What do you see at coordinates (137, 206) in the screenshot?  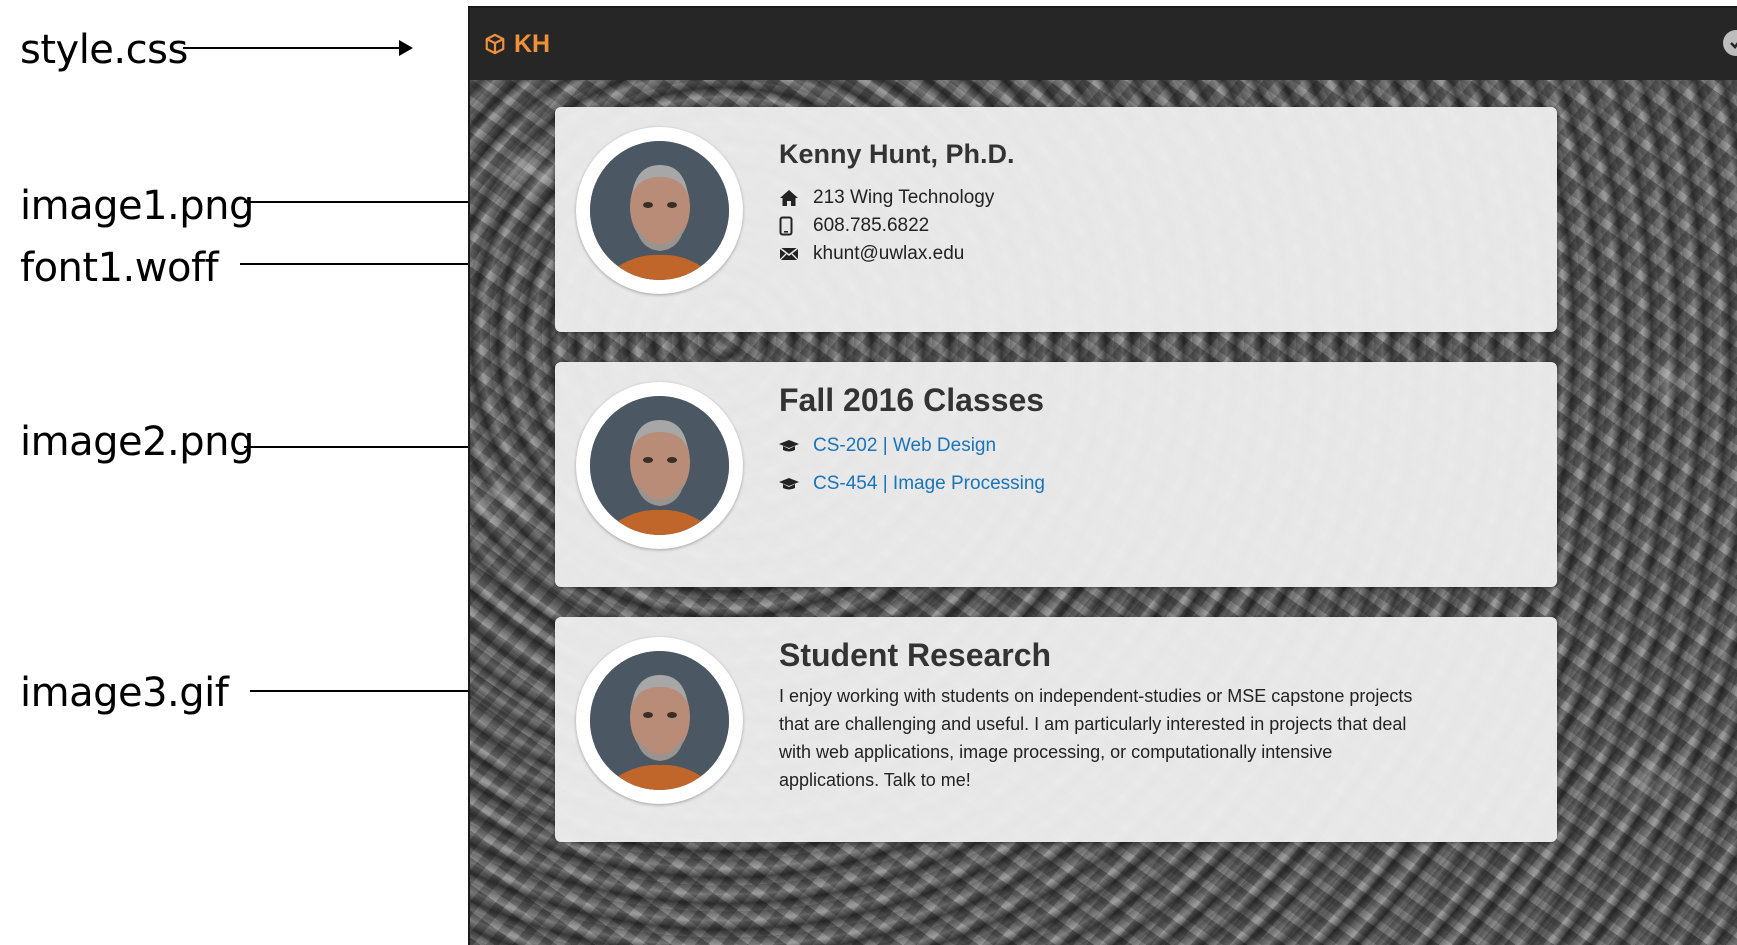 I see `annotation-image1: image1.png` at bounding box center [137, 206].